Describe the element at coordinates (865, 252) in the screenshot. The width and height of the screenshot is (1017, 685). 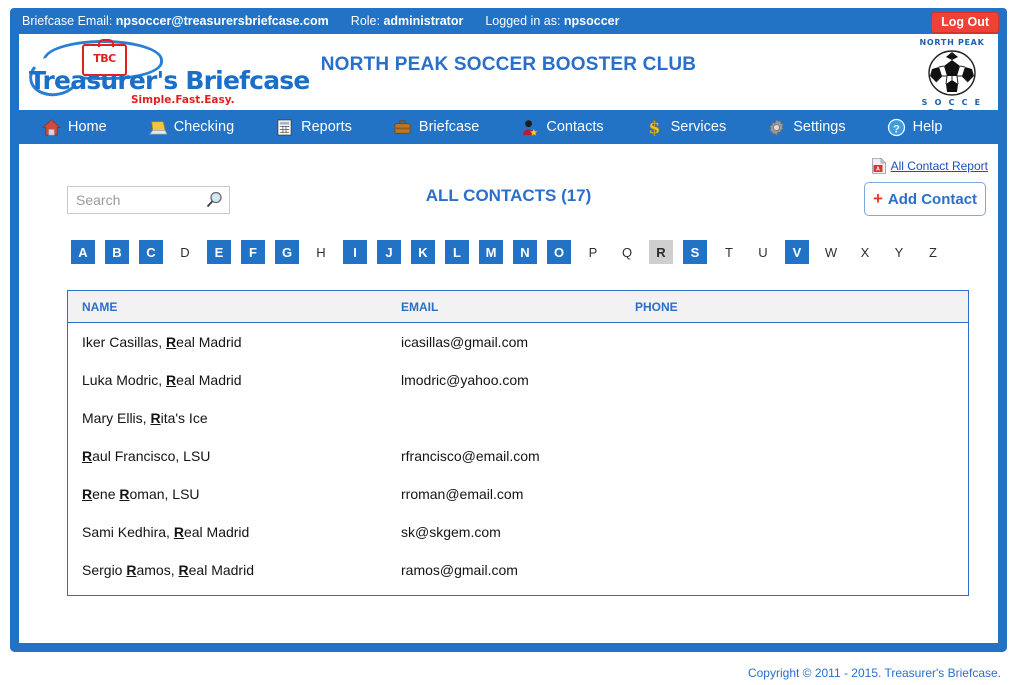
I see `alpha-filter-x: X` at that location.